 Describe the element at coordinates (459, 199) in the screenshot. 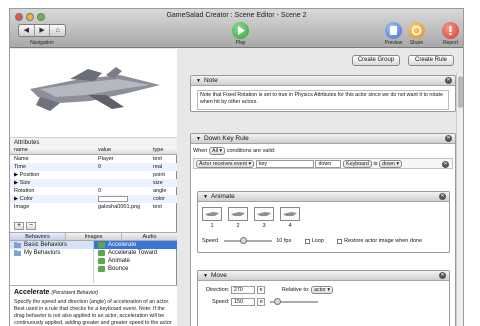

I see `vertical-scrollbar` at that location.